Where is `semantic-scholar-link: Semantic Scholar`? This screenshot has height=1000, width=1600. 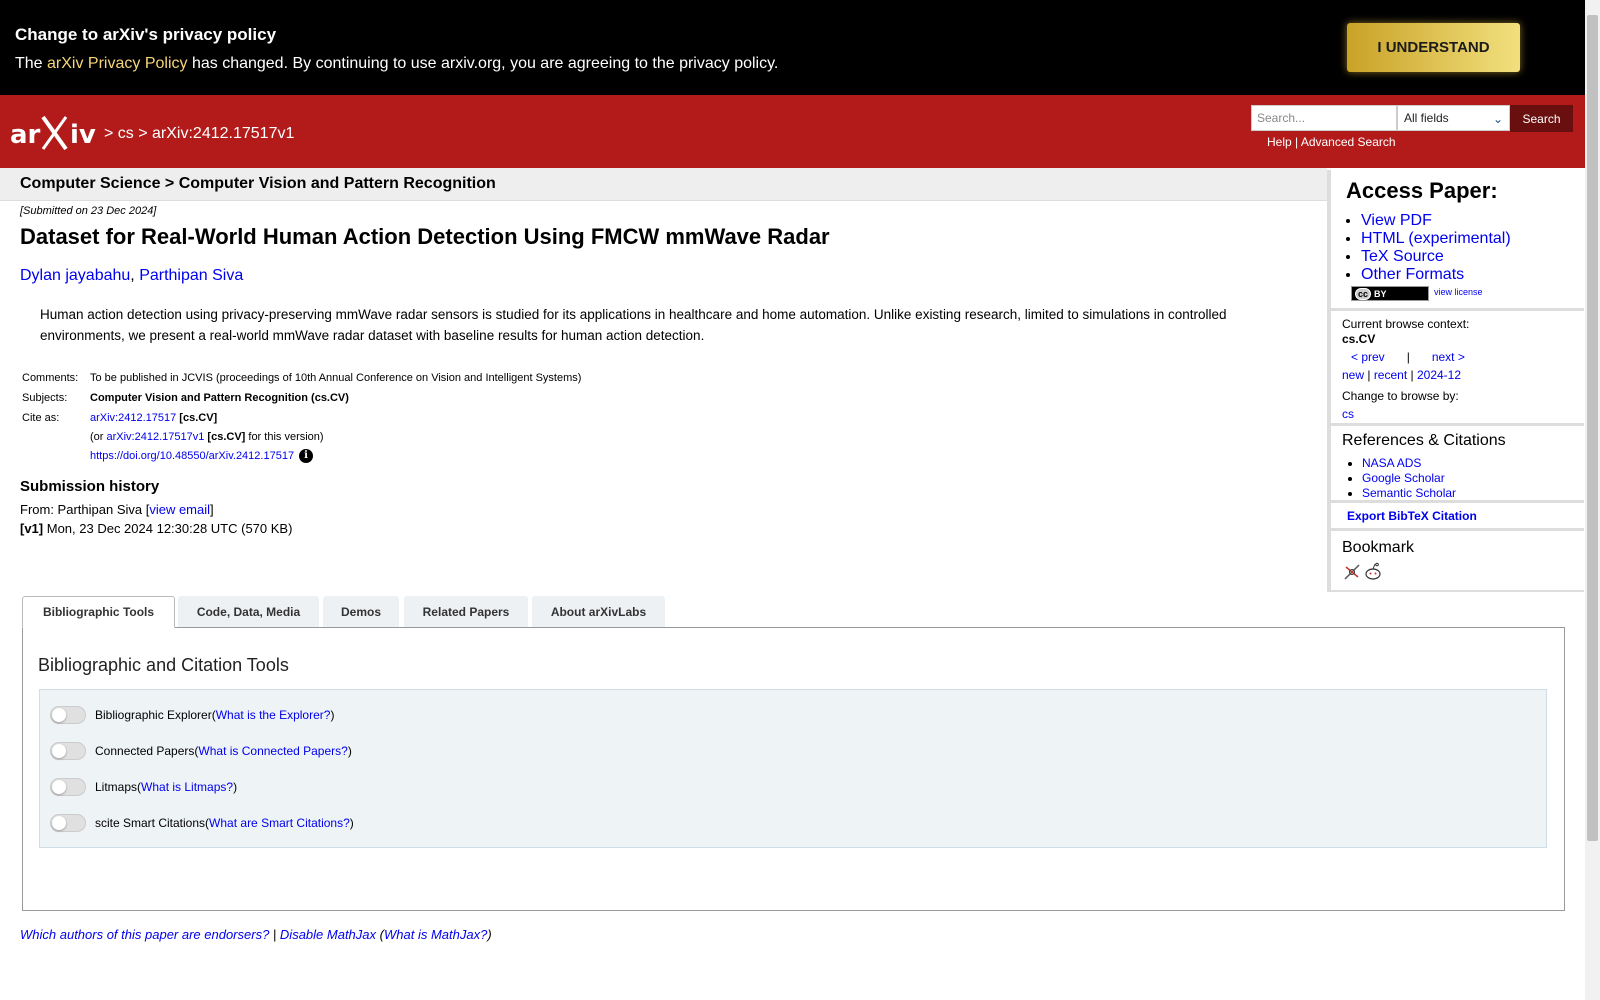
semantic-scholar-link: Semantic Scholar is located at coordinates (1409, 493).